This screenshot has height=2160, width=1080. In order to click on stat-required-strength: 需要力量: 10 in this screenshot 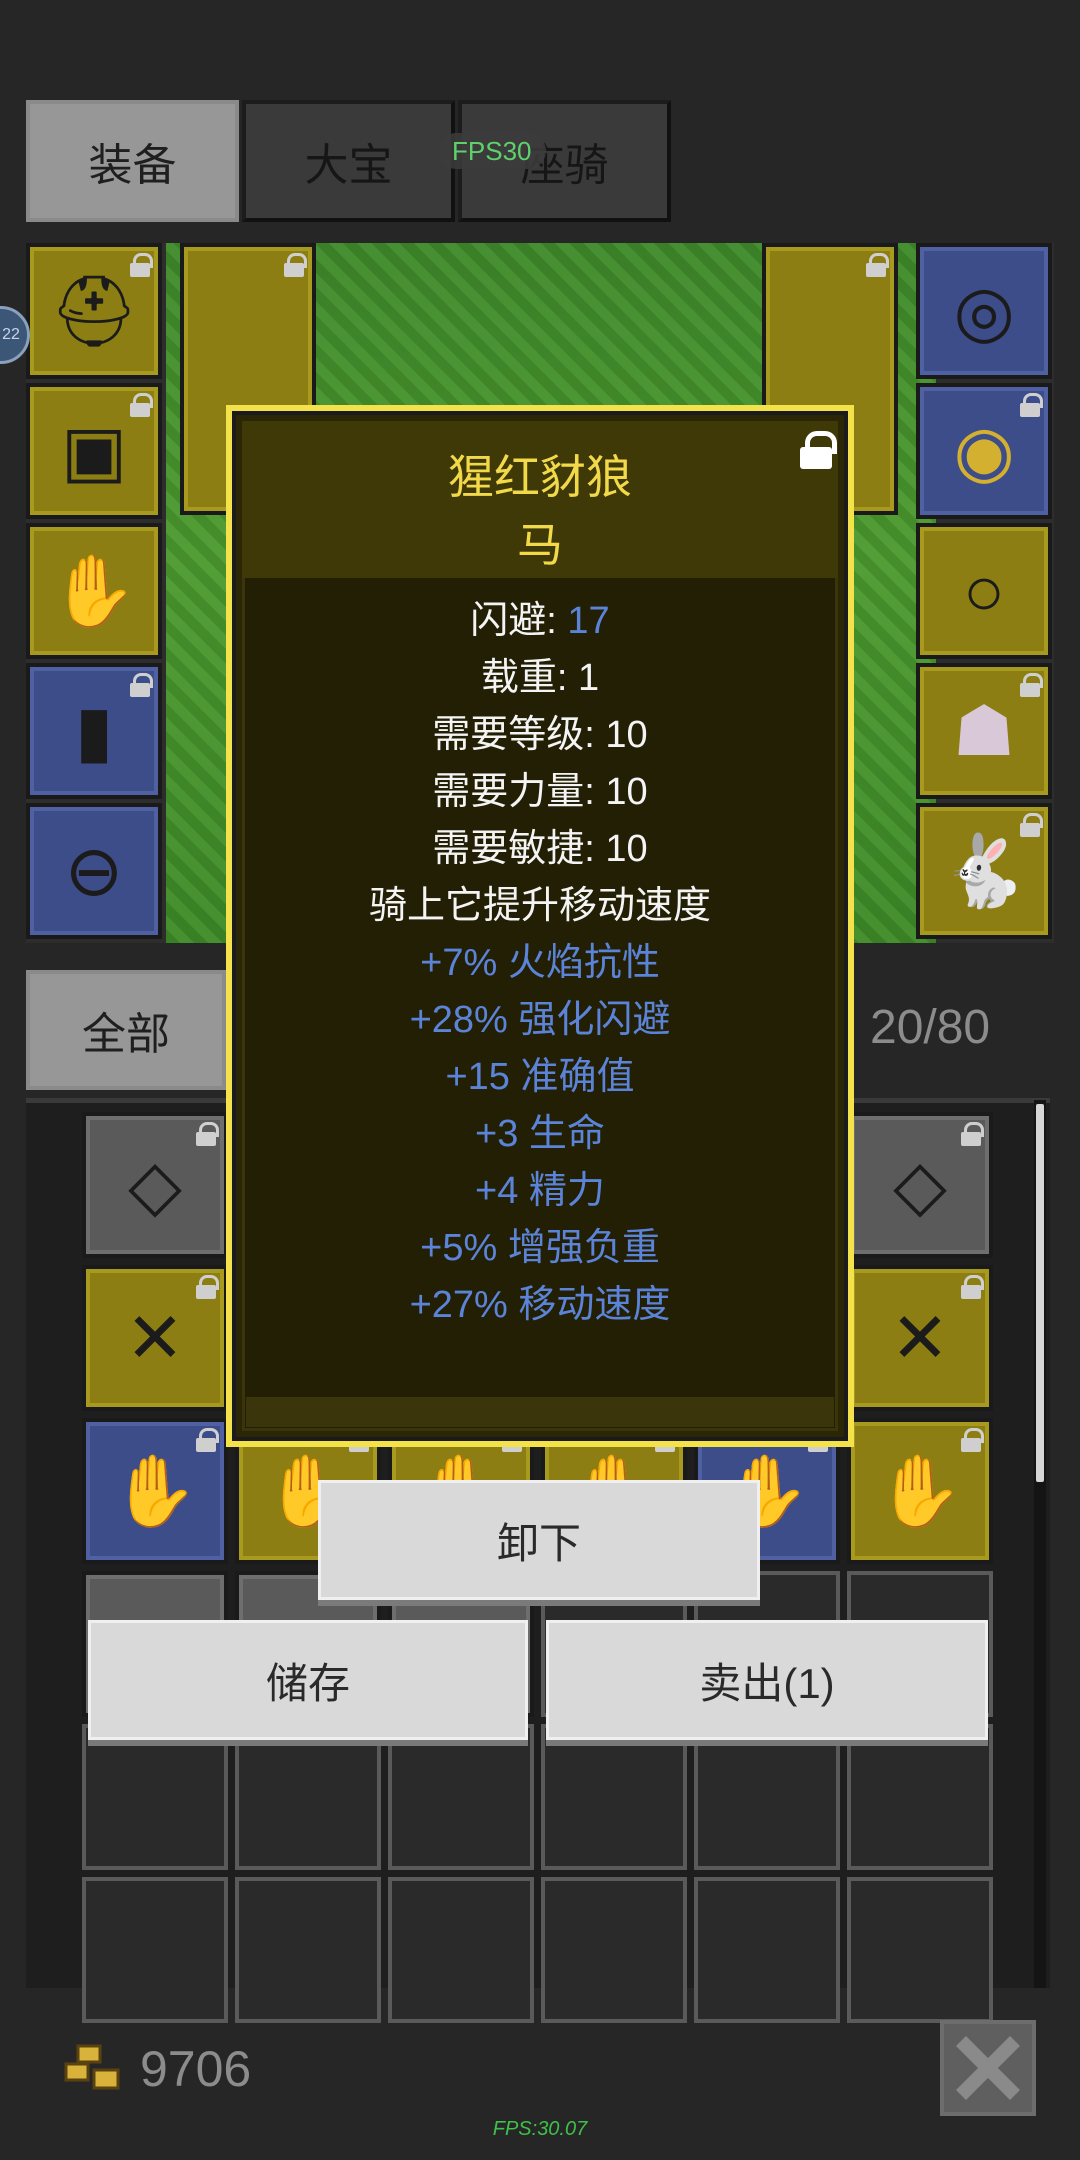, I will do `click(540, 792)`.